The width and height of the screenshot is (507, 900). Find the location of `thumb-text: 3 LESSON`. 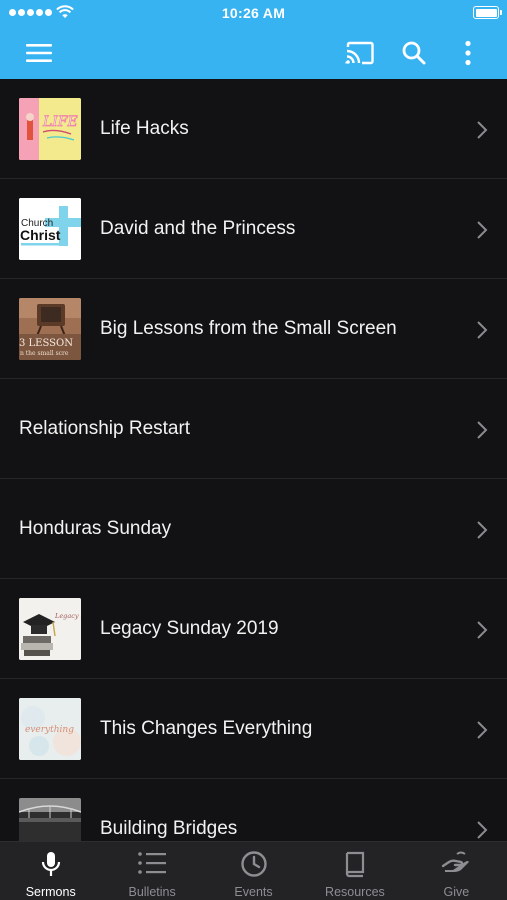

thumb-text: 3 LESSON is located at coordinates (46, 343).